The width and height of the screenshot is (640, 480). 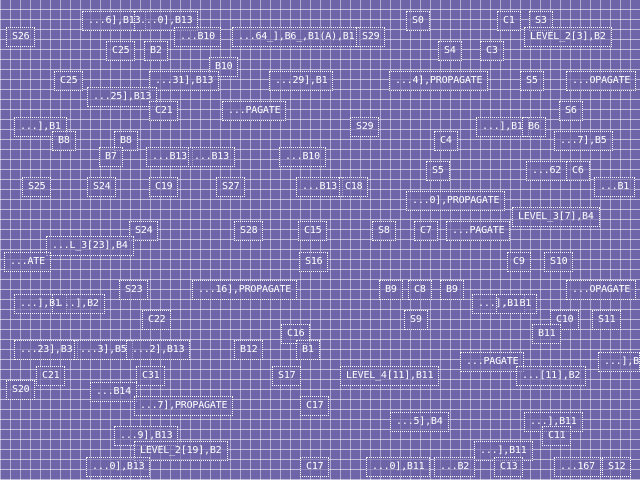 What do you see at coordinates (492, 50) in the screenshot?
I see `node-label: C3` at bounding box center [492, 50].